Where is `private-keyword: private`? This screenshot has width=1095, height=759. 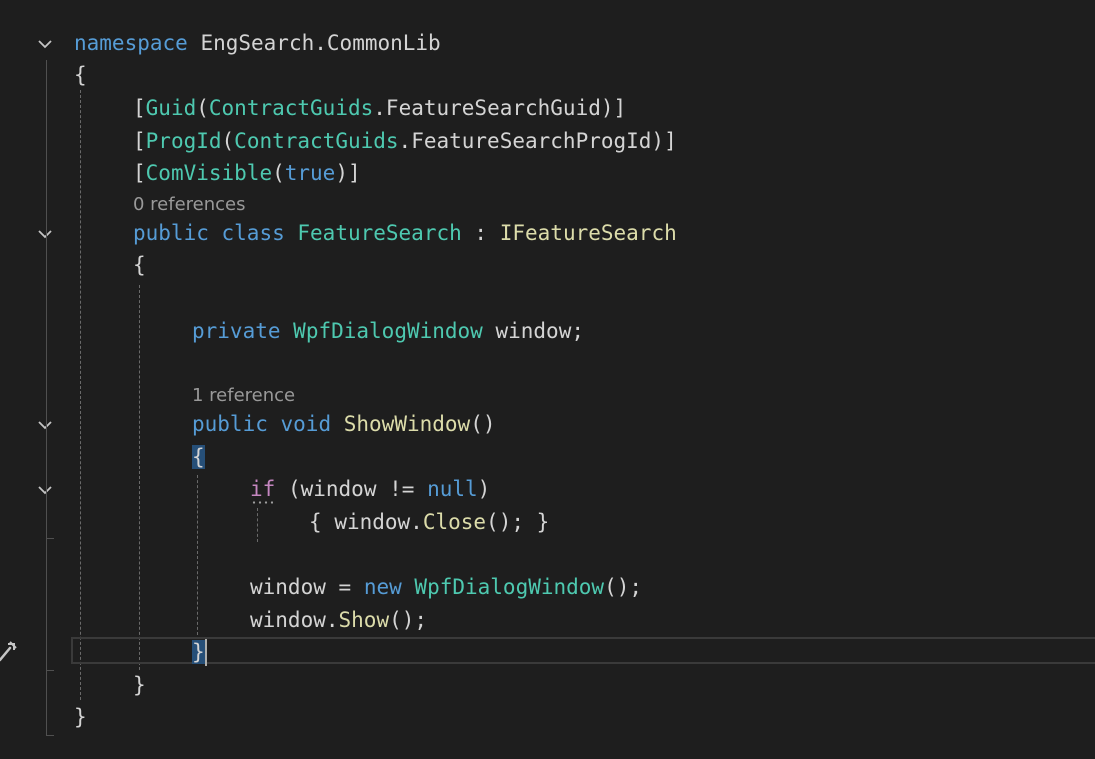
private-keyword: private is located at coordinates (236, 331).